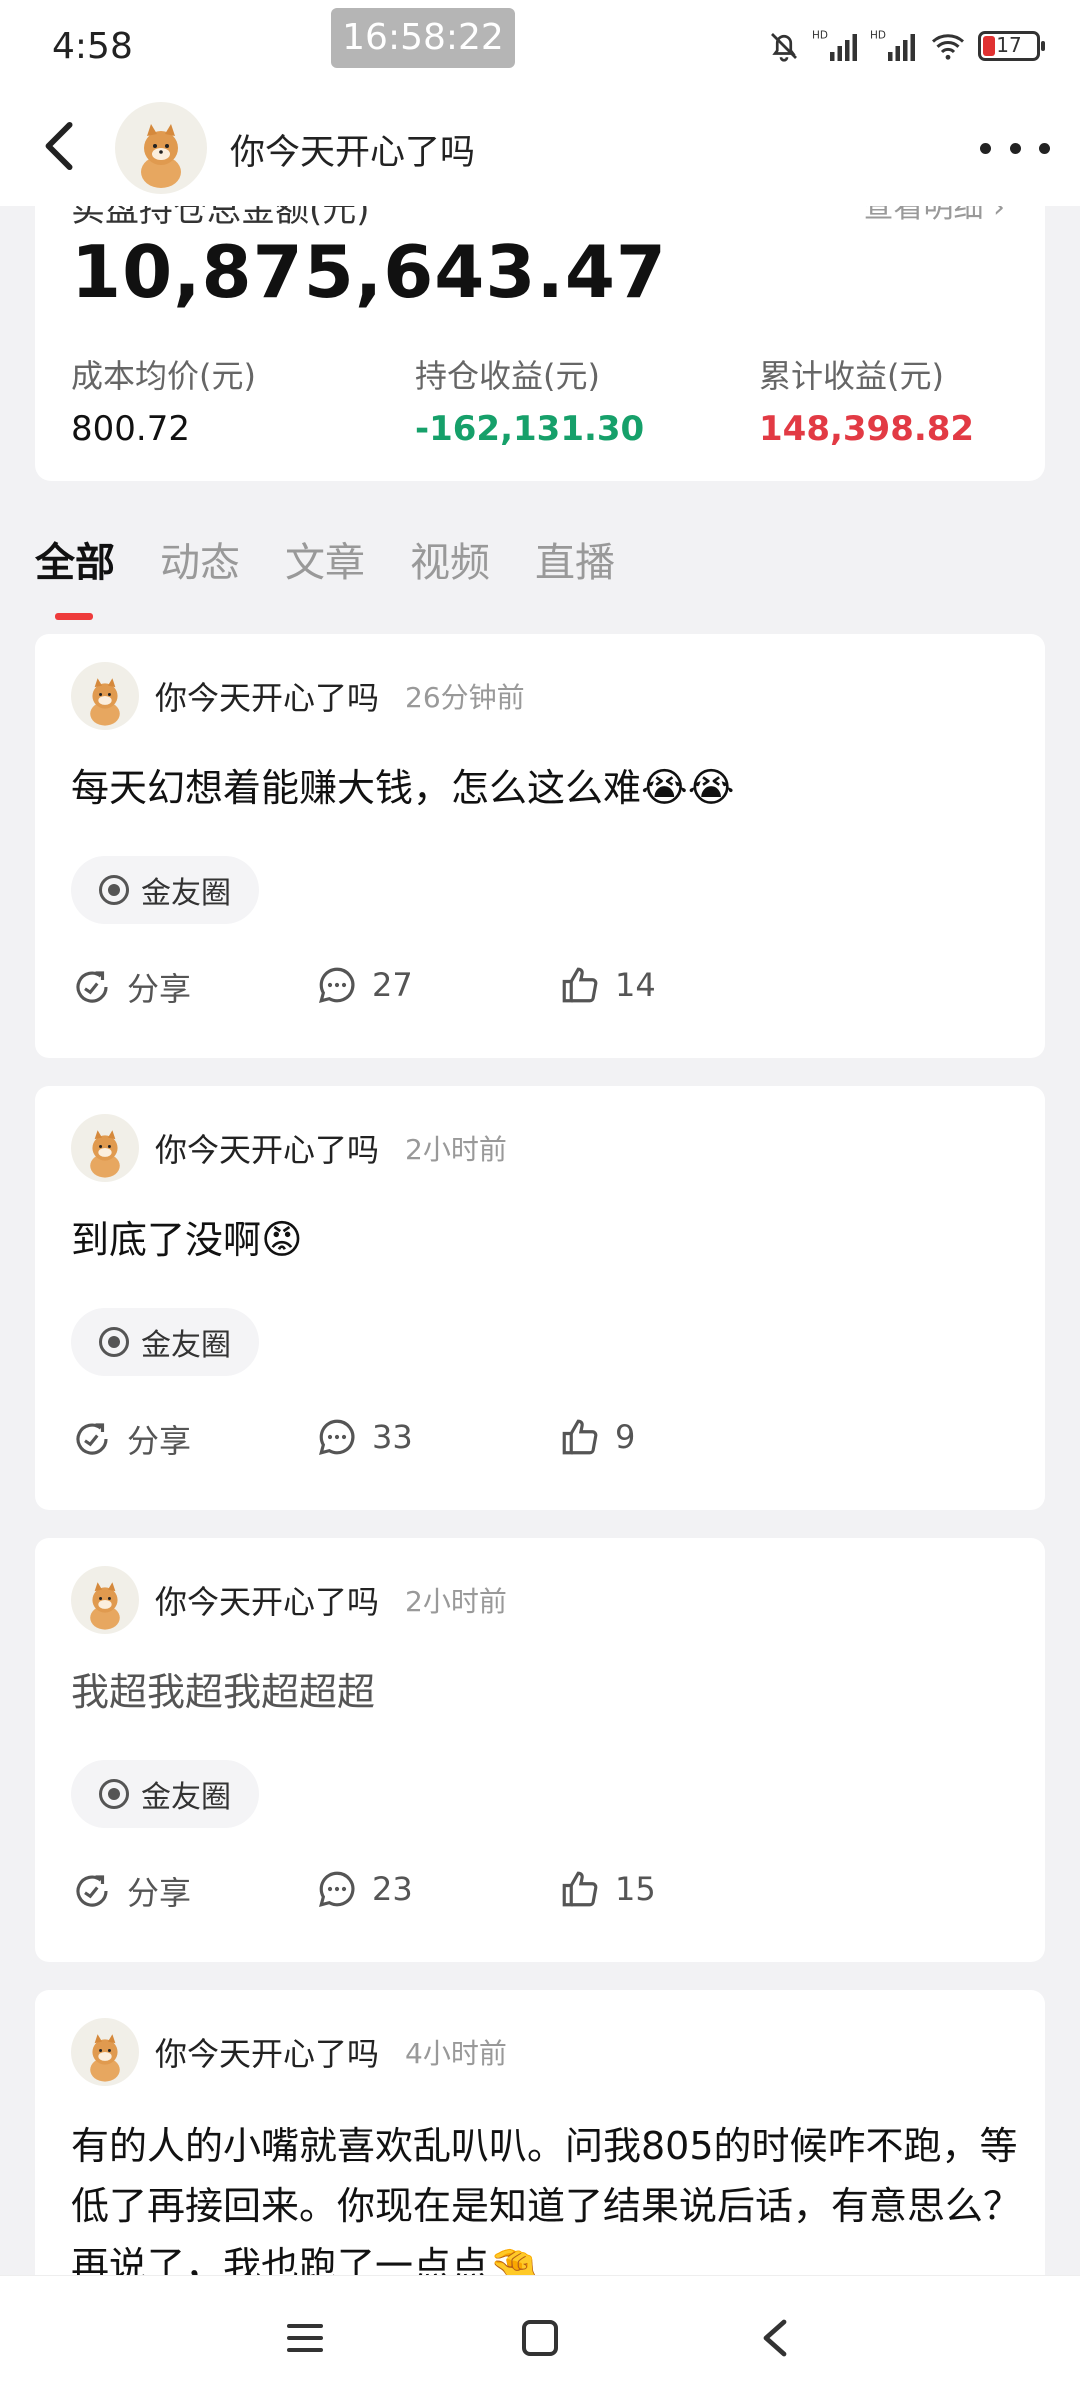 The height and width of the screenshot is (2400, 1080). What do you see at coordinates (364, 1889) in the screenshot?
I see `comment-button: 23` at bounding box center [364, 1889].